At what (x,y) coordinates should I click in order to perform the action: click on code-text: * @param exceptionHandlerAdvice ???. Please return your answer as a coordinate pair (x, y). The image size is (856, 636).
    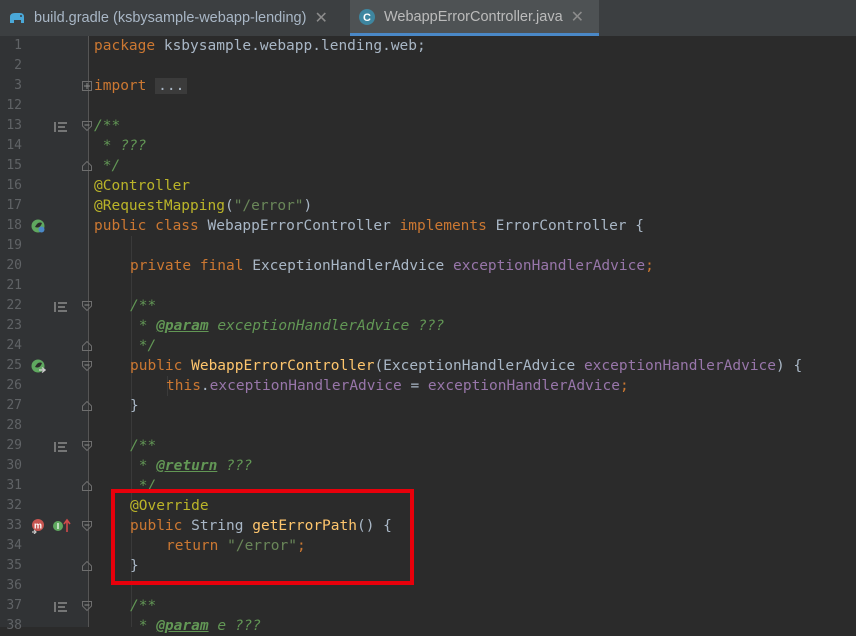
    Looking at the image, I should click on (287, 326).